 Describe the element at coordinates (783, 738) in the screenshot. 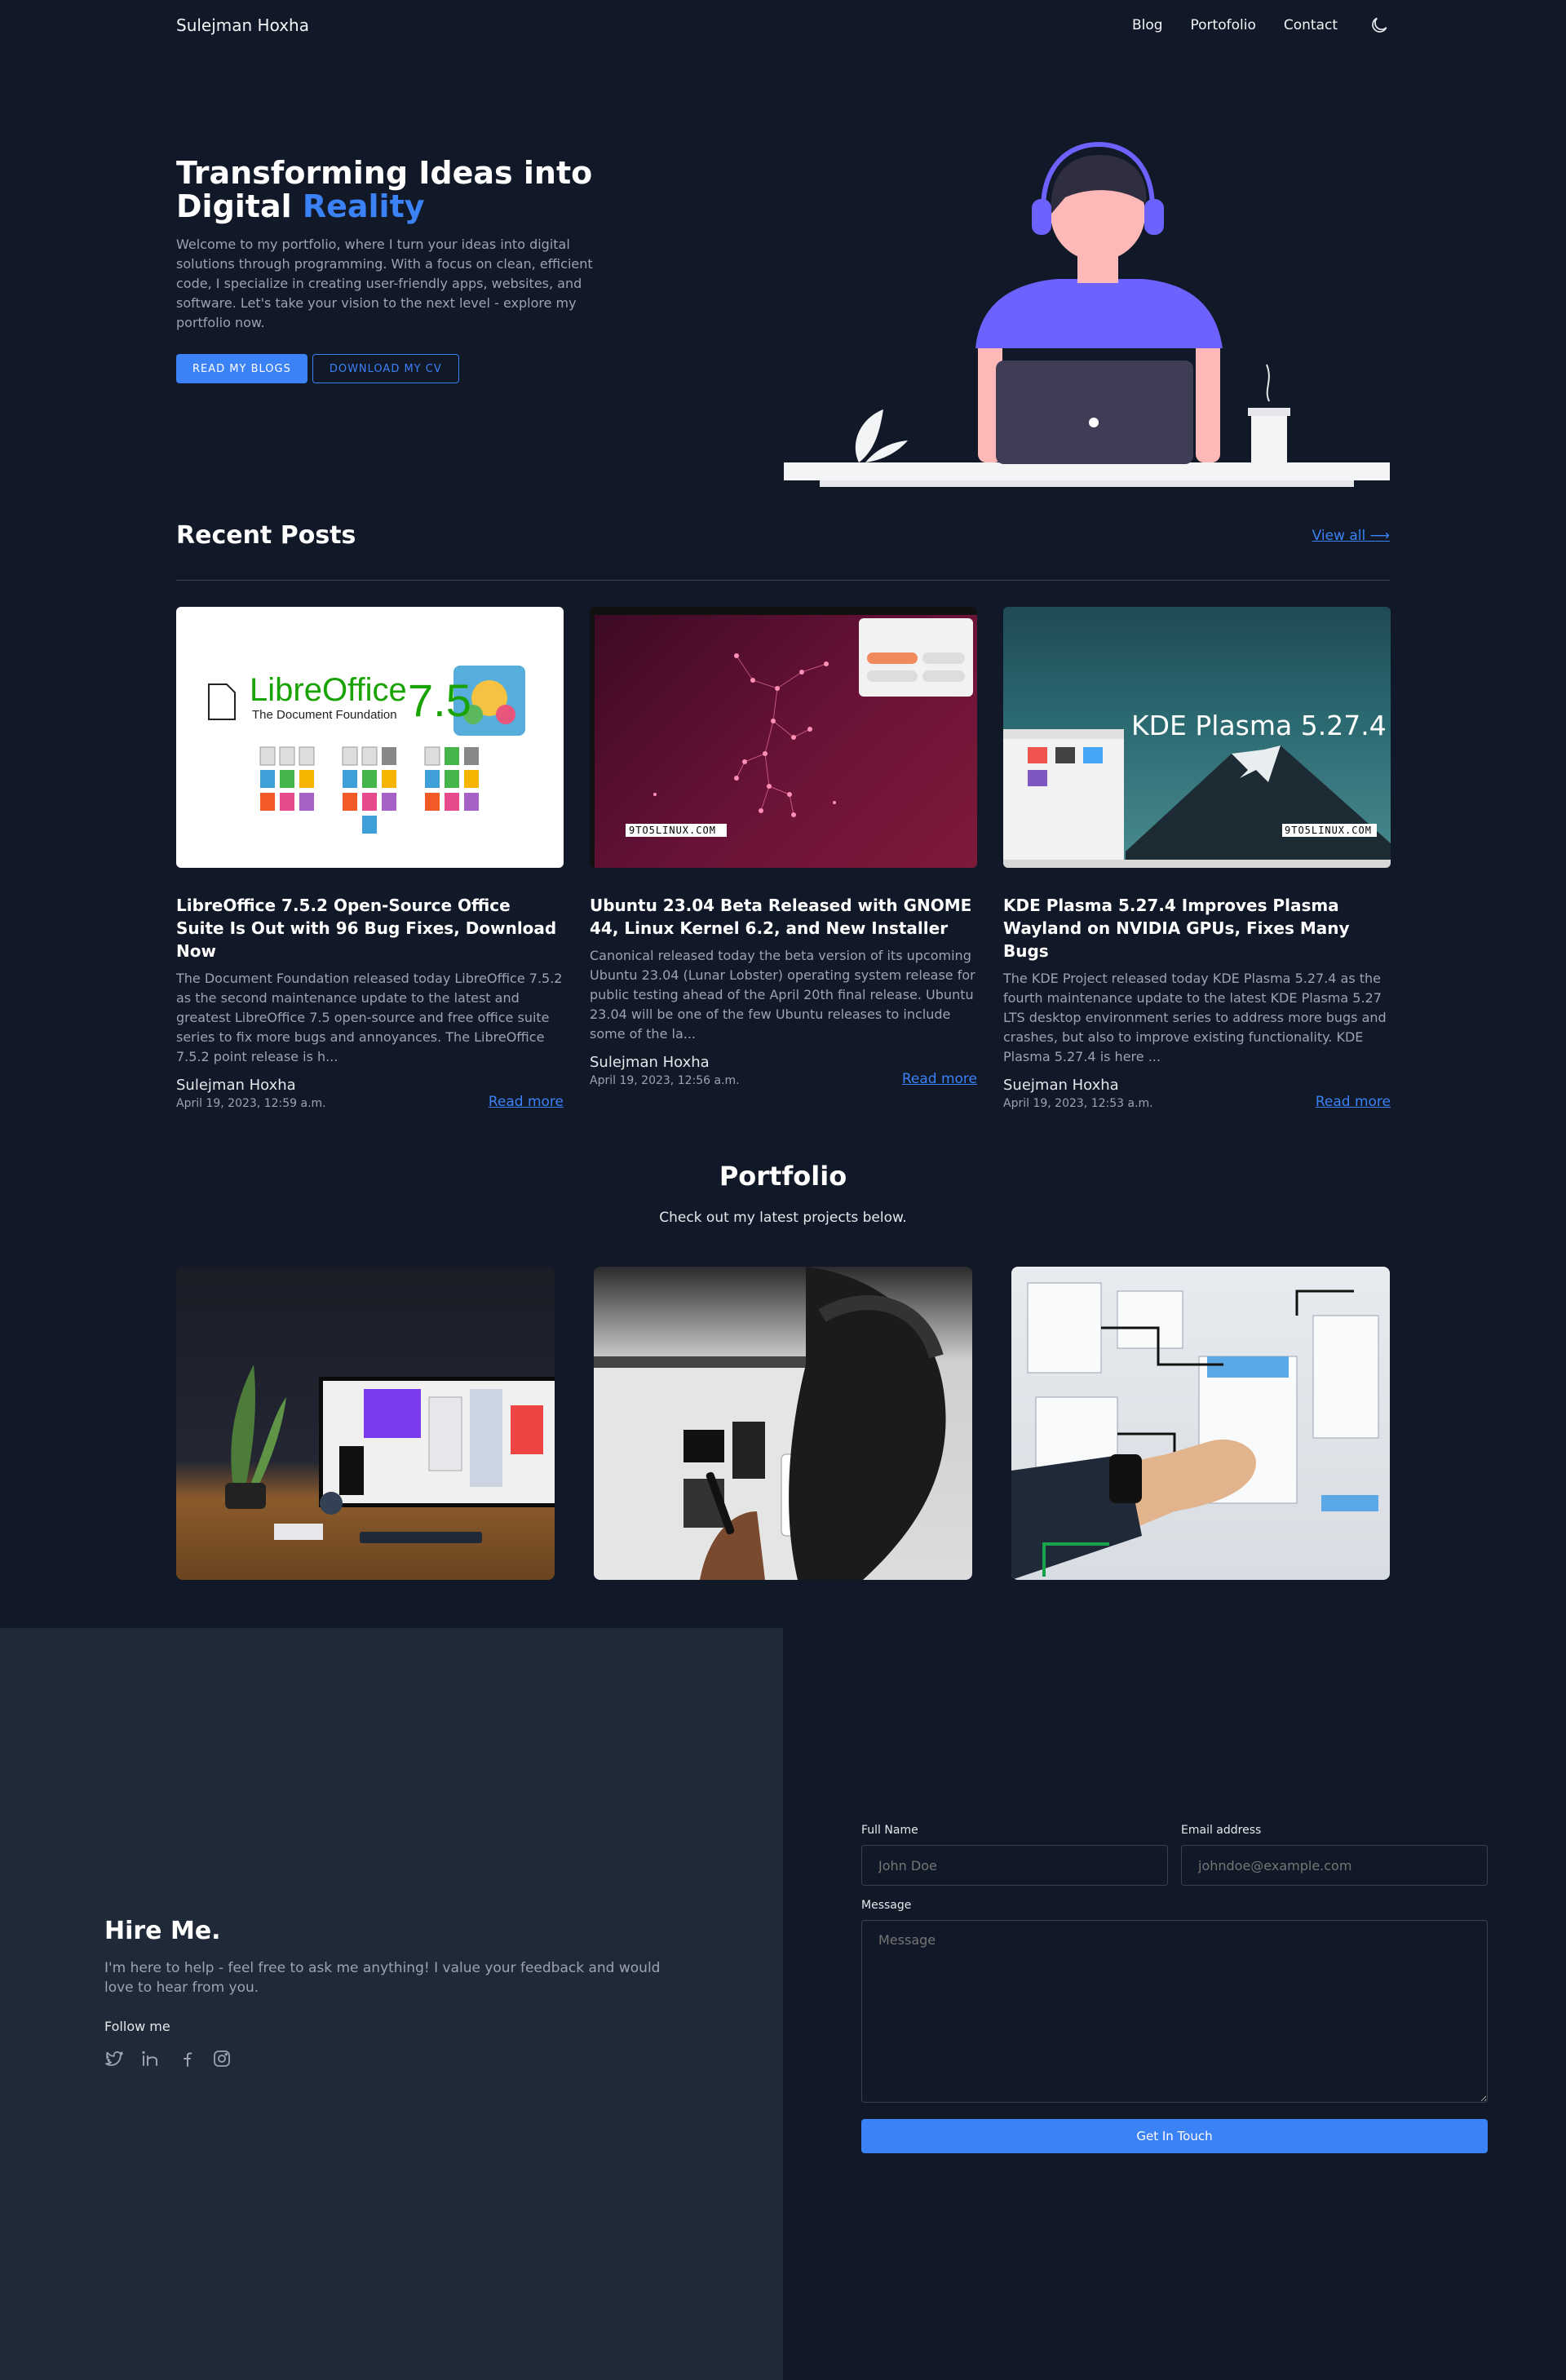

I see `post-image-ubuntu: 9TO5LINUX.COM` at that location.